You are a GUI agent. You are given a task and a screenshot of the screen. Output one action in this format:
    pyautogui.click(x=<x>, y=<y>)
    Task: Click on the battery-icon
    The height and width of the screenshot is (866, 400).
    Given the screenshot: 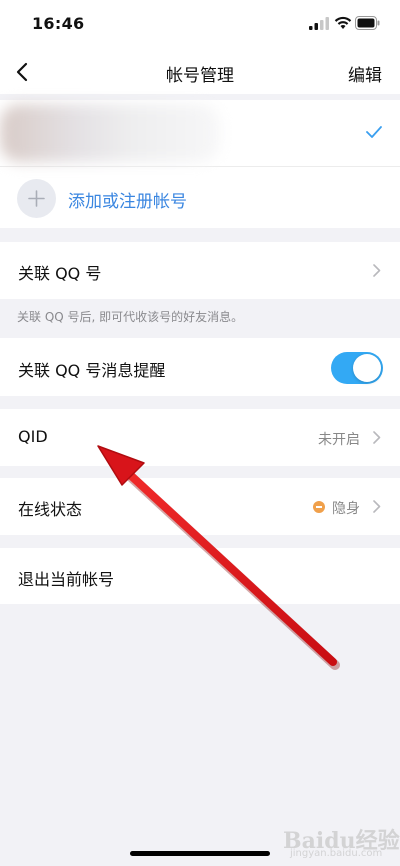 What is the action you would take?
    pyautogui.click(x=367, y=23)
    